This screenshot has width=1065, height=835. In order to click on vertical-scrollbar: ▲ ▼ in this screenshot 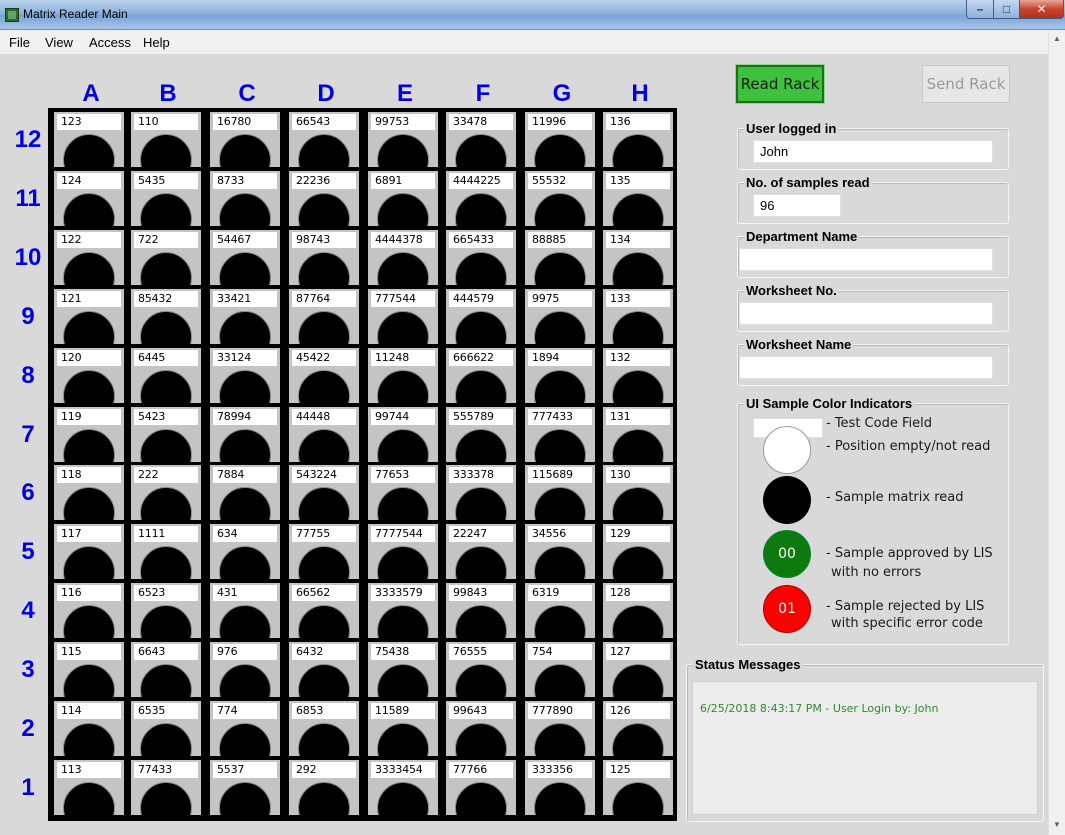, I will do `click(1056, 432)`.